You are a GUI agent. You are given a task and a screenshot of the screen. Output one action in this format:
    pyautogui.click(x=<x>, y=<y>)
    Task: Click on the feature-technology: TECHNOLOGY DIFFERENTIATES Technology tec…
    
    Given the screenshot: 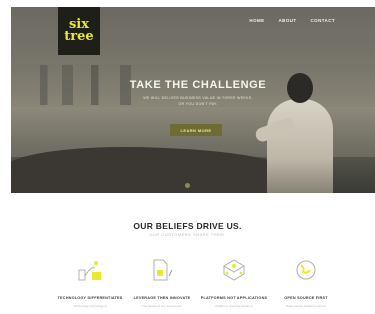 What is the action you would take?
    pyautogui.click(x=90, y=282)
    